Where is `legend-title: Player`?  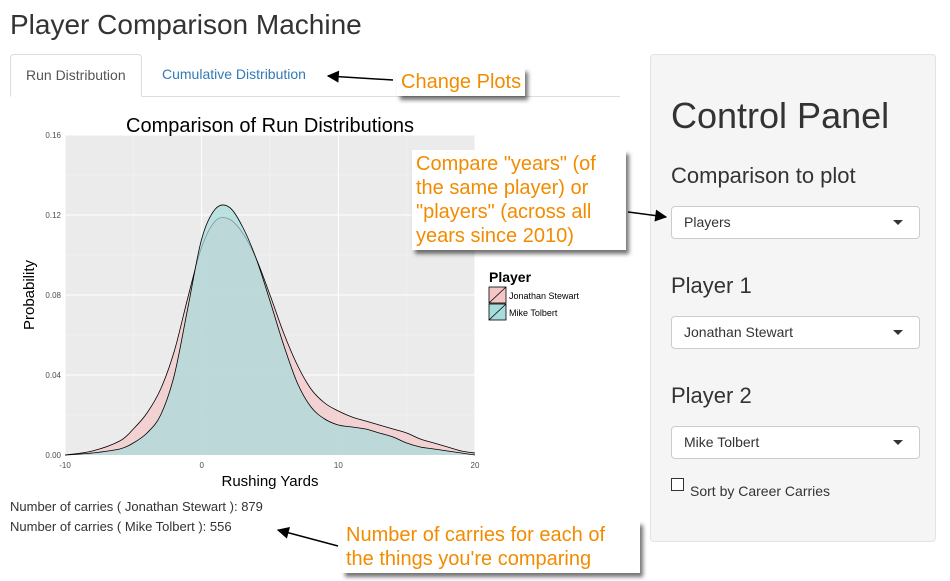 legend-title: Player is located at coordinates (510, 277).